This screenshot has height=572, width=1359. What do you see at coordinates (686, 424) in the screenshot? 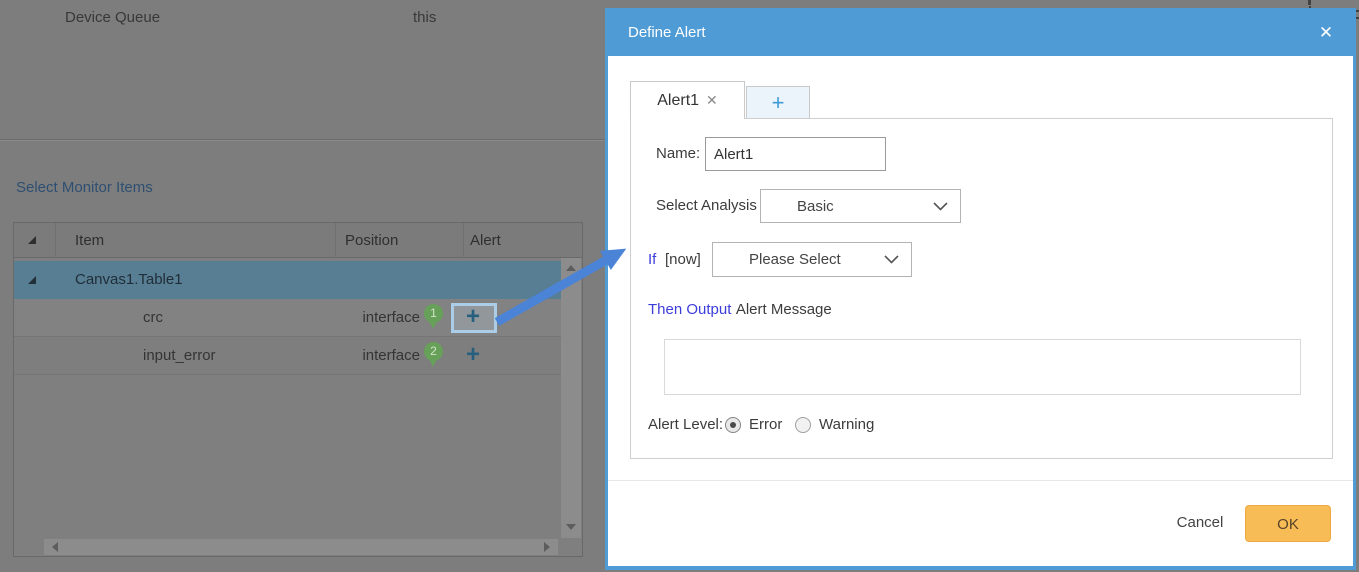
I see `alert-level-label: Alert Level:` at bounding box center [686, 424].